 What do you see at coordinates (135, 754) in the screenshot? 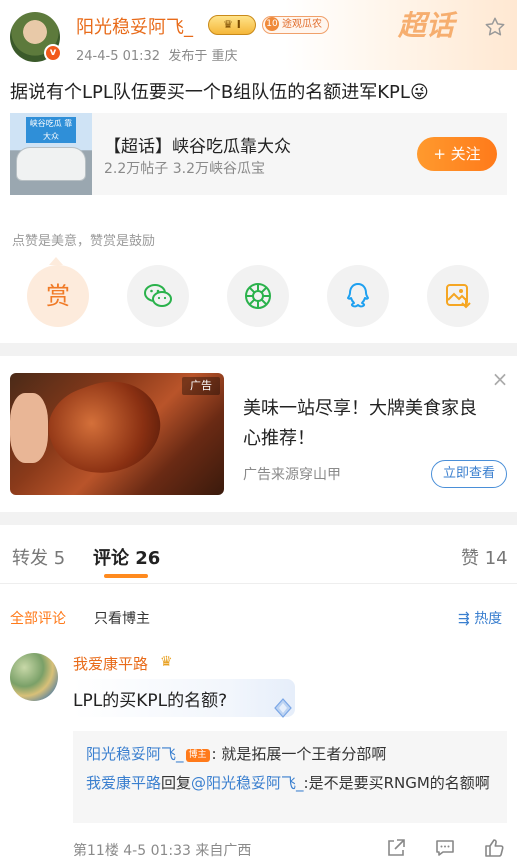
I see `reply-author: 阳光稳妥阿飞_` at bounding box center [135, 754].